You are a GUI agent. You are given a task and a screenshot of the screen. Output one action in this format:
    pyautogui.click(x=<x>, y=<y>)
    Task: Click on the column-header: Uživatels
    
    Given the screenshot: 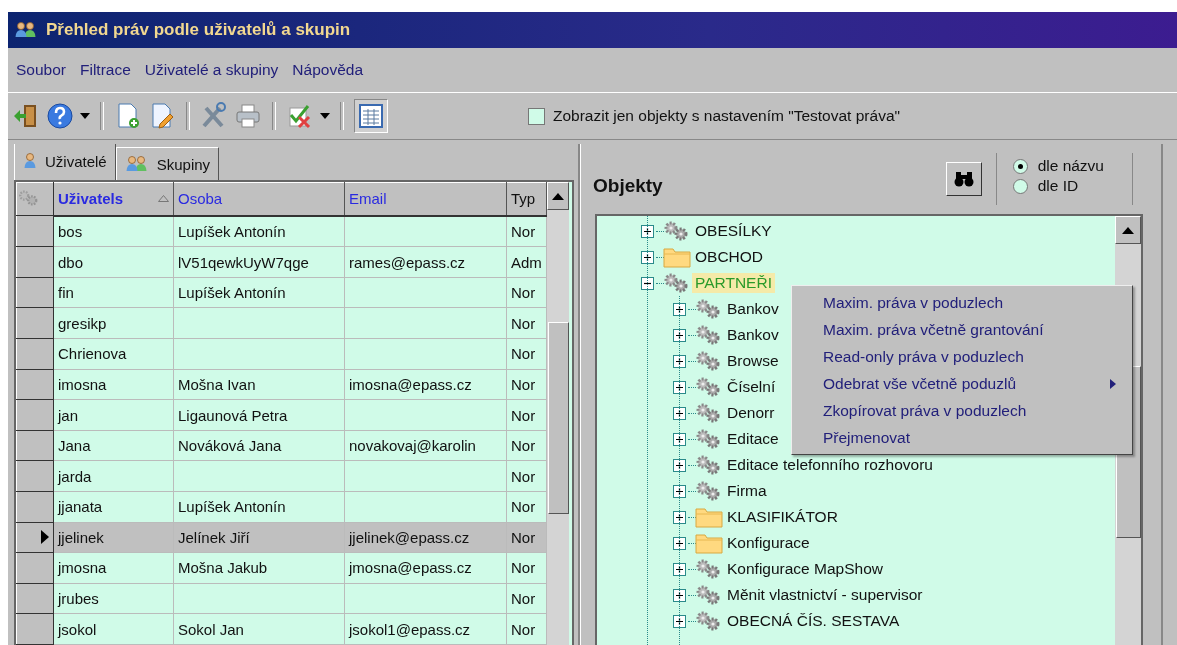 What is the action you would take?
    pyautogui.click(x=113, y=199)
    